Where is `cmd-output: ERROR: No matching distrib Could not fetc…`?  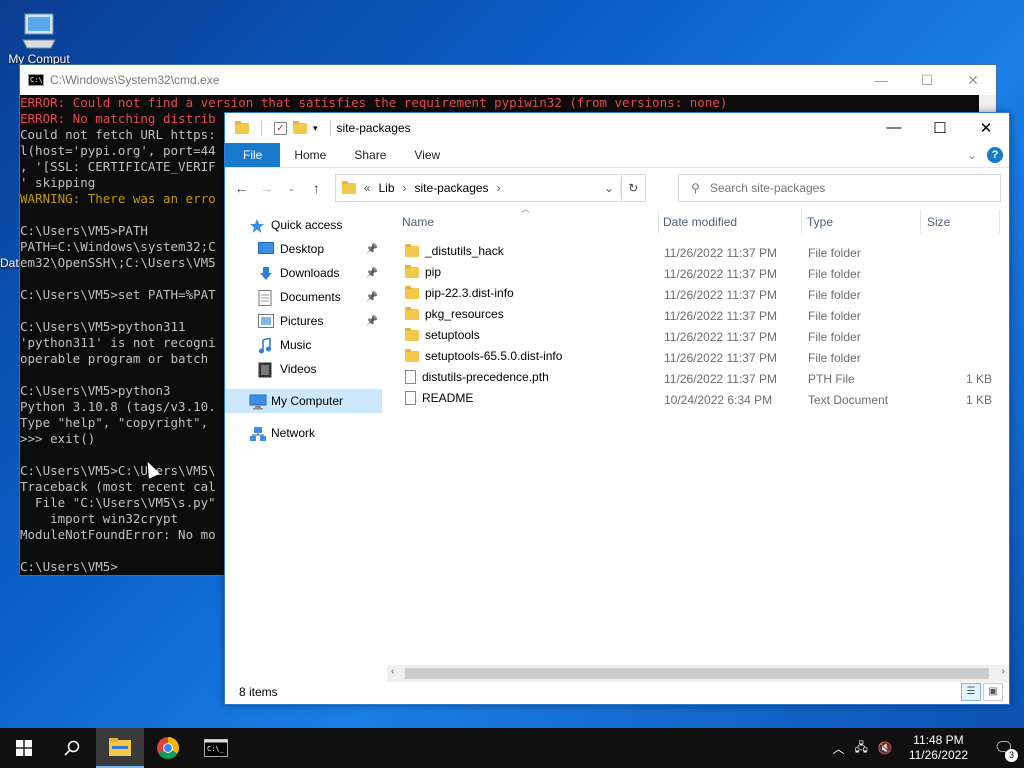 cmd-output: ERROR: No matching distrib Could not fetc… is located at coordinates (122, 335).